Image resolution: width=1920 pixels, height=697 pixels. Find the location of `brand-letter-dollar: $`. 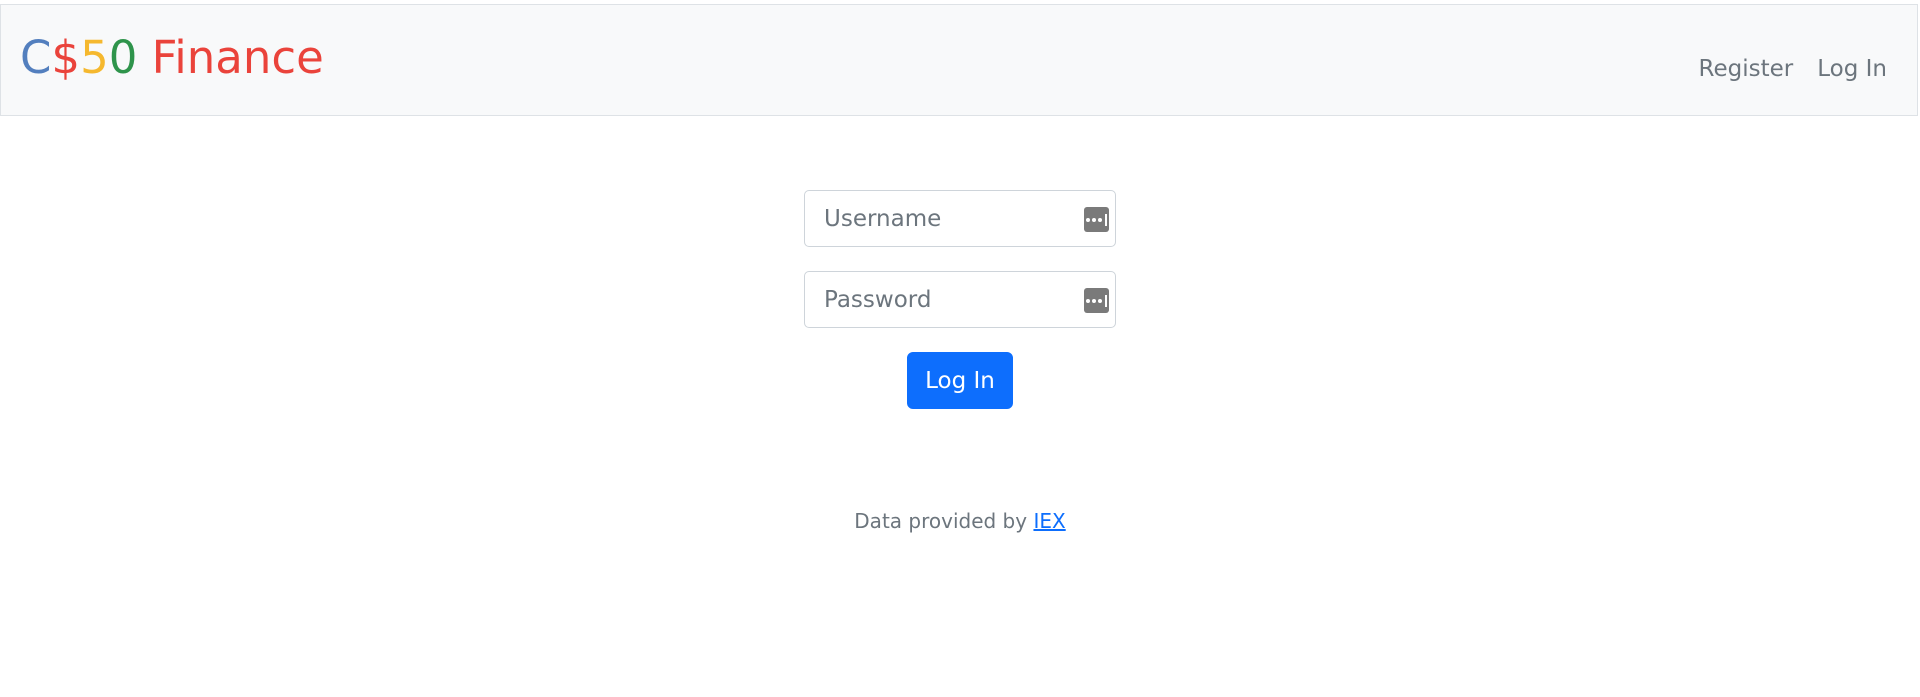

brand-letter-dollar: $ is located at coordinates (66, 57).